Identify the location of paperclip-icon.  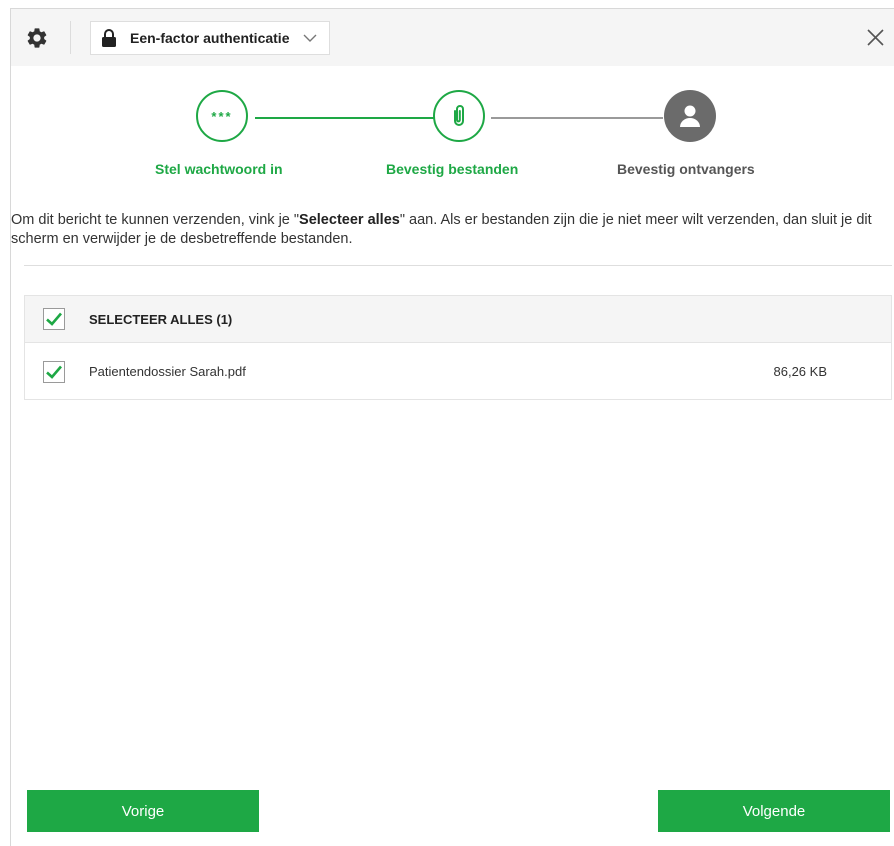
(459, 115).